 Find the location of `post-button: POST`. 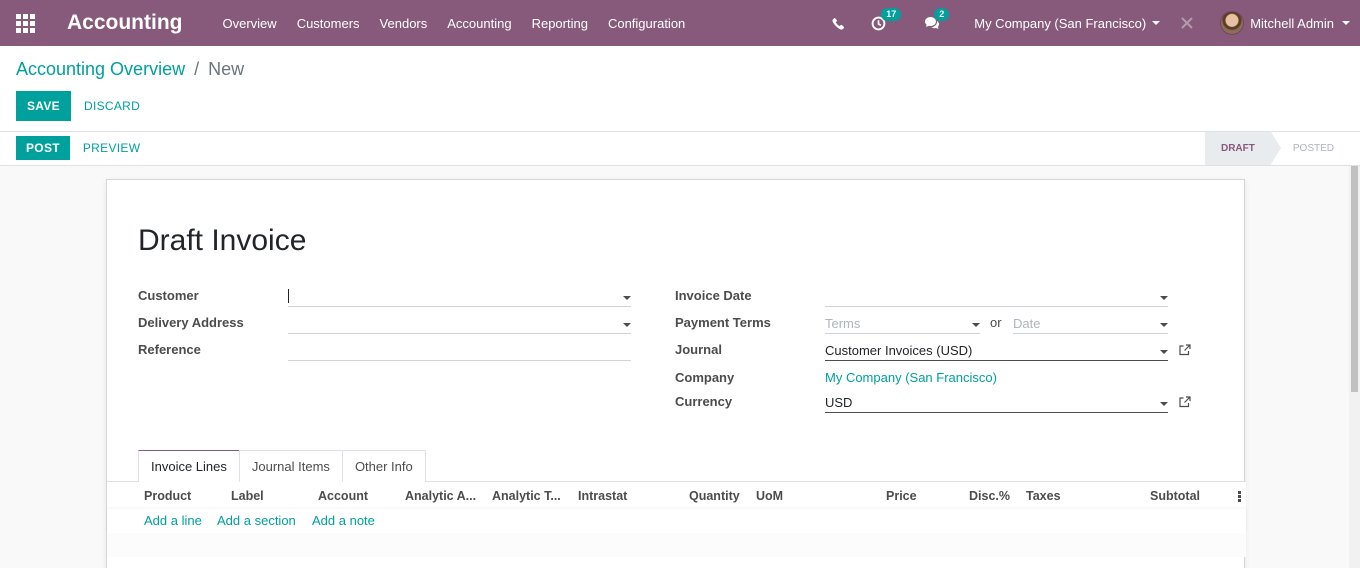

post-button: POST is located at coordinates (43, 148).